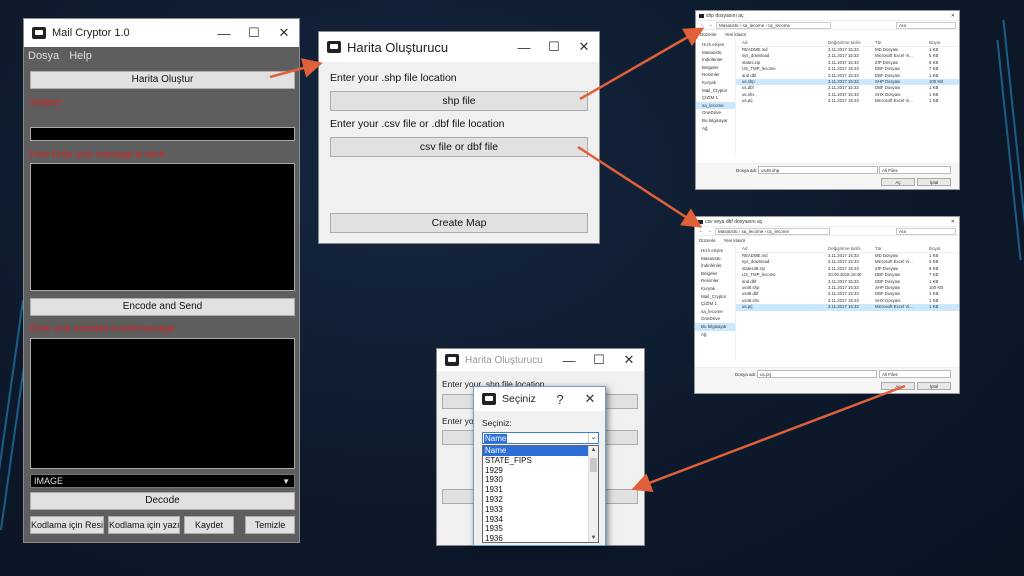 Image resolution: width=1024 pixels, height=576 pixels. Describe the element at coordinates (593, 465) in the screenshot. I see `scroll-thumb` at that location.